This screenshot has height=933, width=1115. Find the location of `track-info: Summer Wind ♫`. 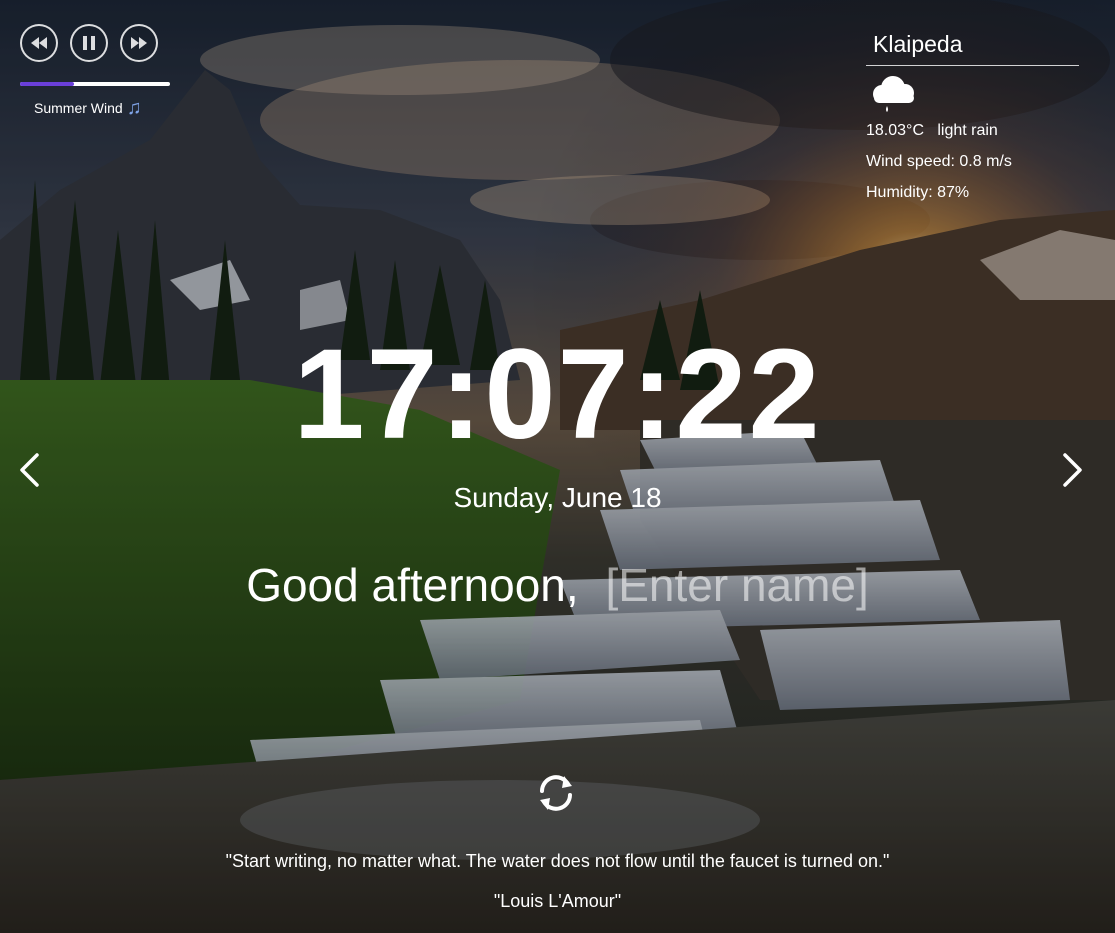

track-info: Summer Wind ♫ is located at coordinates (107, 108).